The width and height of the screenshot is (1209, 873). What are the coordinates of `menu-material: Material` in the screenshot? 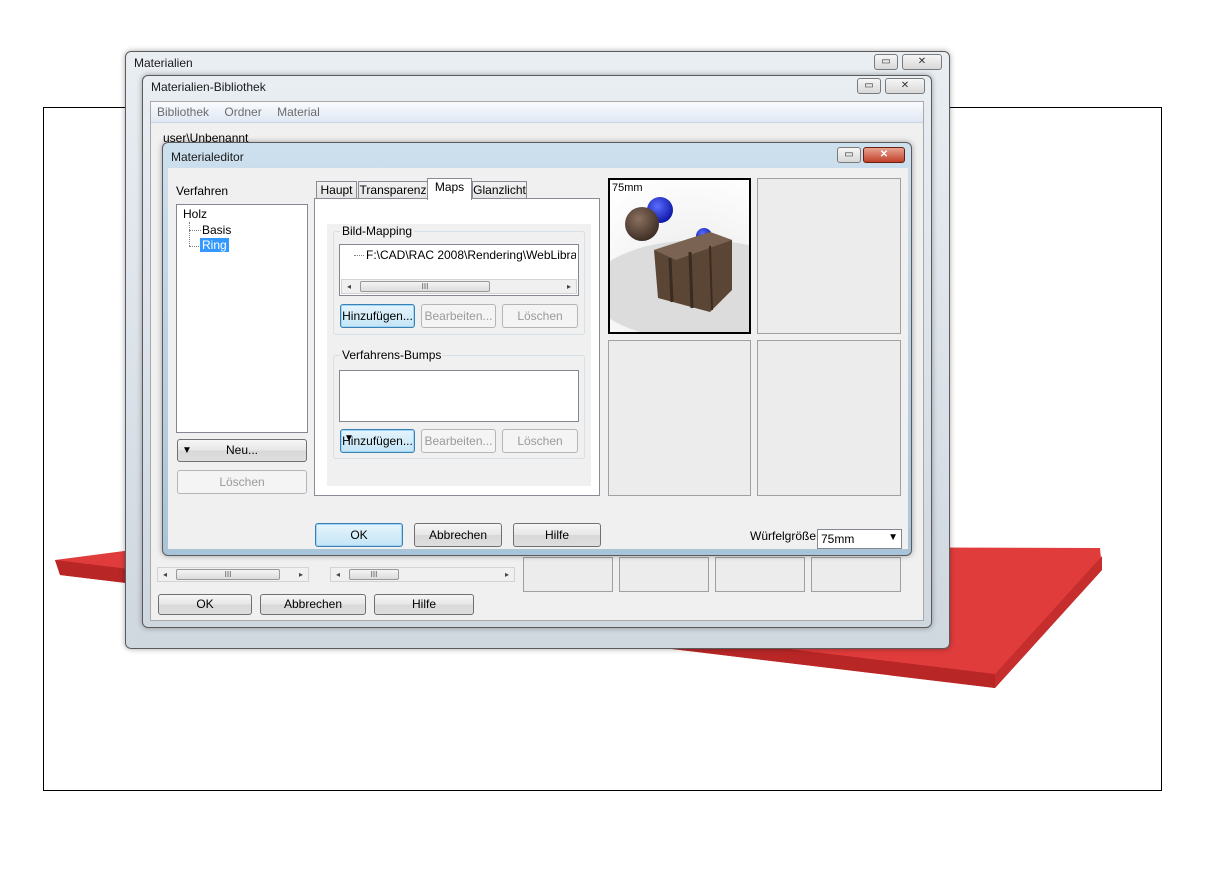 It's located at (298, 110).